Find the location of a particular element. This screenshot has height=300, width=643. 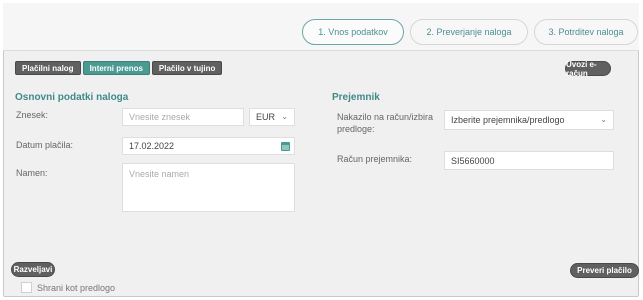

currency-select: EUR ⌄ is located at coordinates (272, 117).